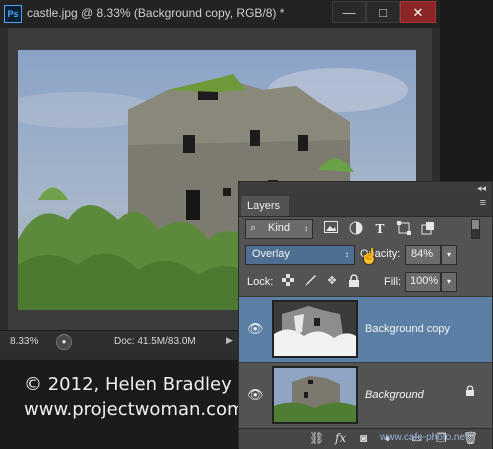  I want to click on document-size: Doc: 41.5M/83.0M, so click(155, 341).